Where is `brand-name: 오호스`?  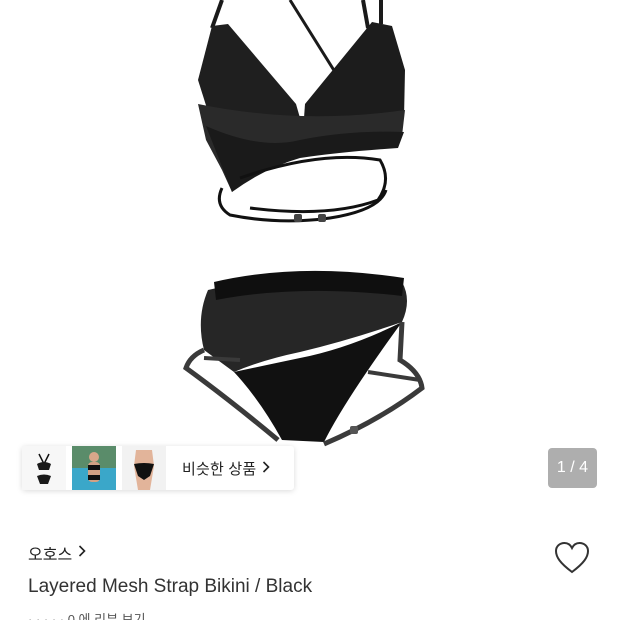 brand-name: 오호스 is located at coordinates (50, 555).